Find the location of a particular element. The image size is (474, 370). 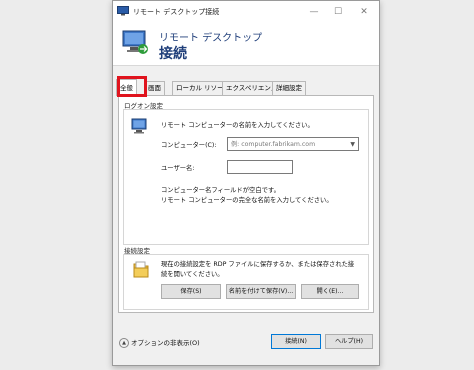

computer-icon is located at coordinates (139, 126).